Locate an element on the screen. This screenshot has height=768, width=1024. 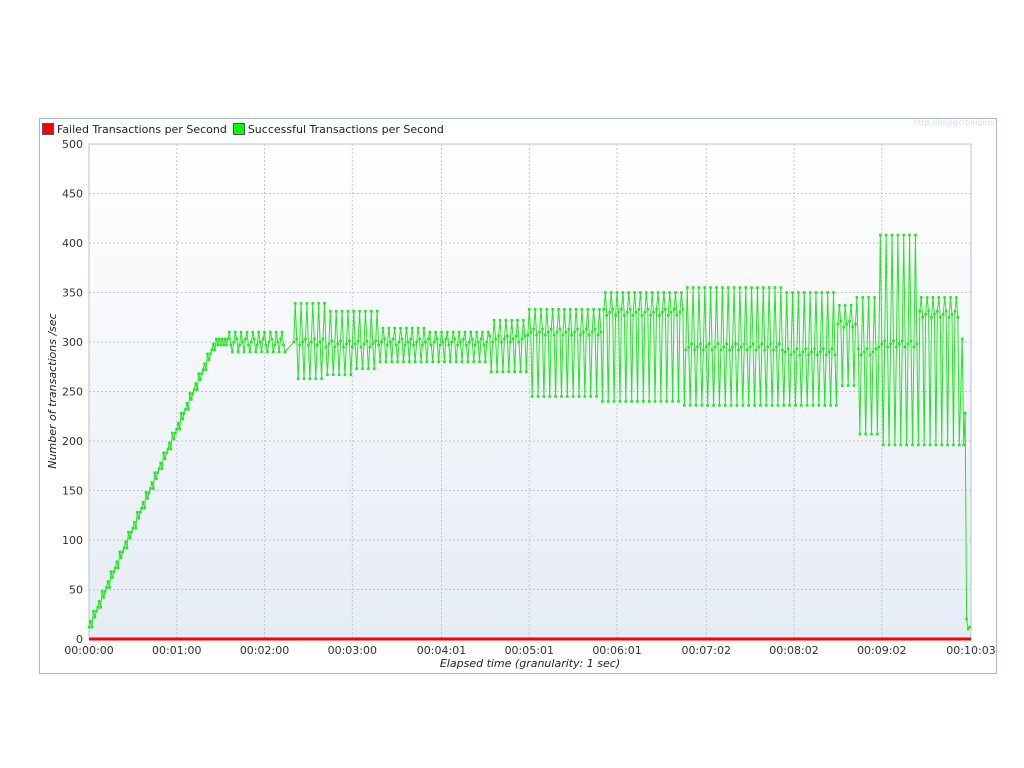
x-tick-label: 00:00:00 is located at coordinates (88, 650).